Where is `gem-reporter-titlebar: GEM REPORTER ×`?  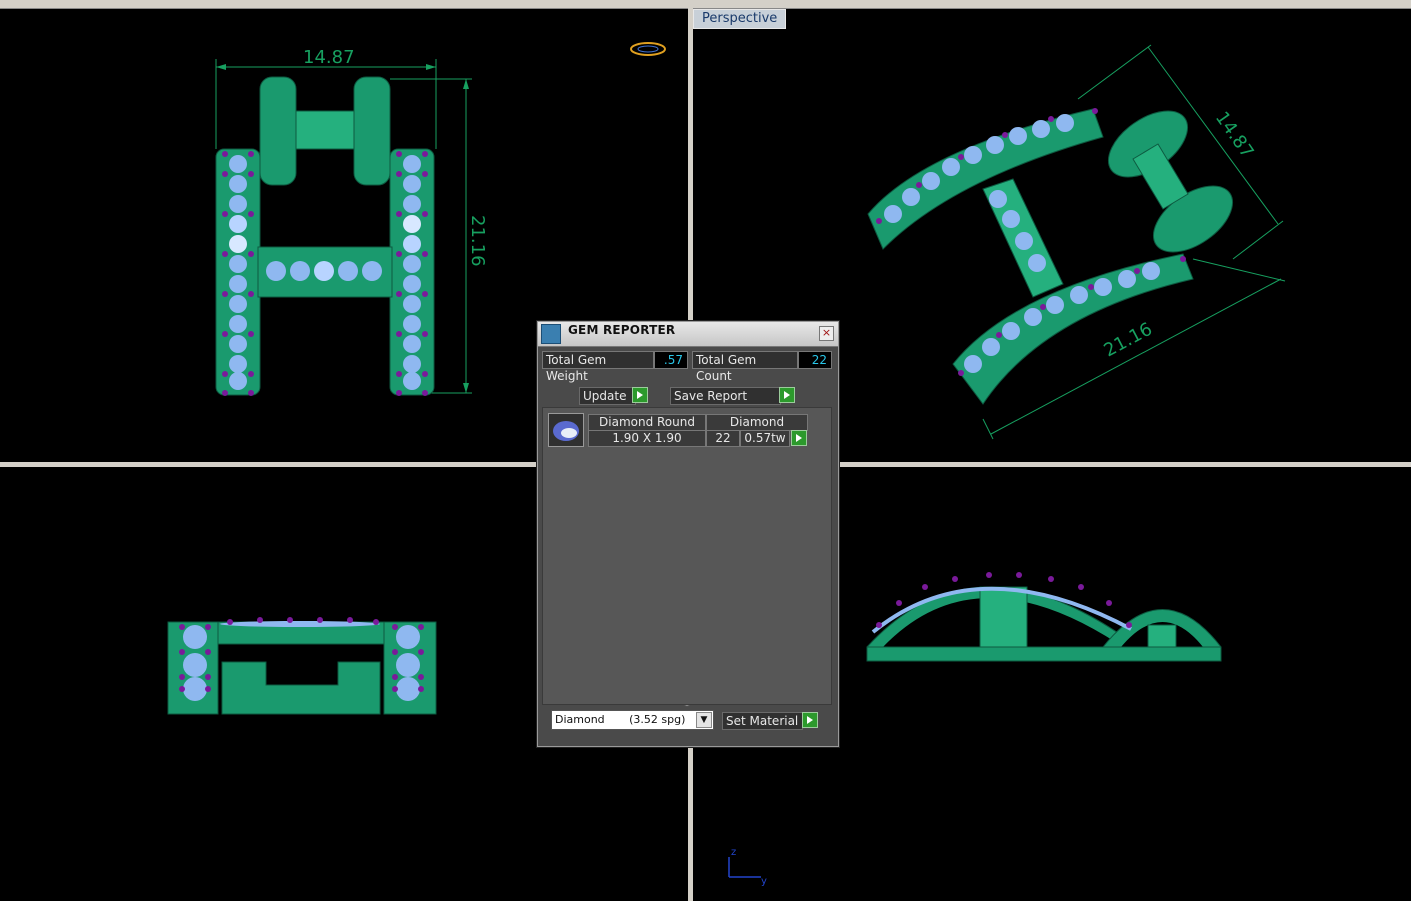
gem-reporter-titlebar: GEM REPORTER × is located at coordinates (688, 334).